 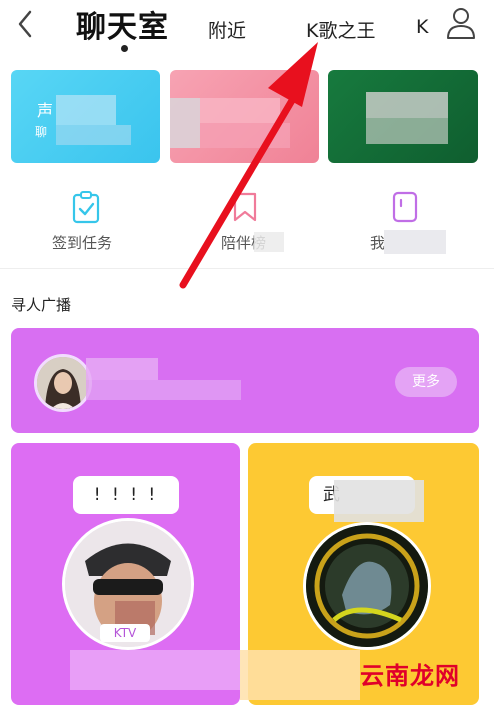 I want to click on section-divider, so click(x=247, y=268).